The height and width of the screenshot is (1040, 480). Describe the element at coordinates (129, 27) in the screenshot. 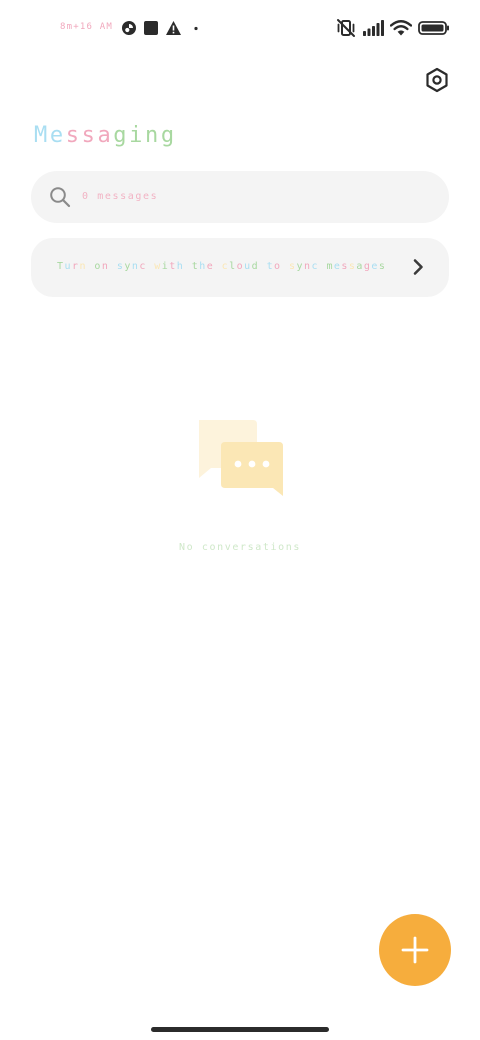

I see `notification-app-icon` at that location.